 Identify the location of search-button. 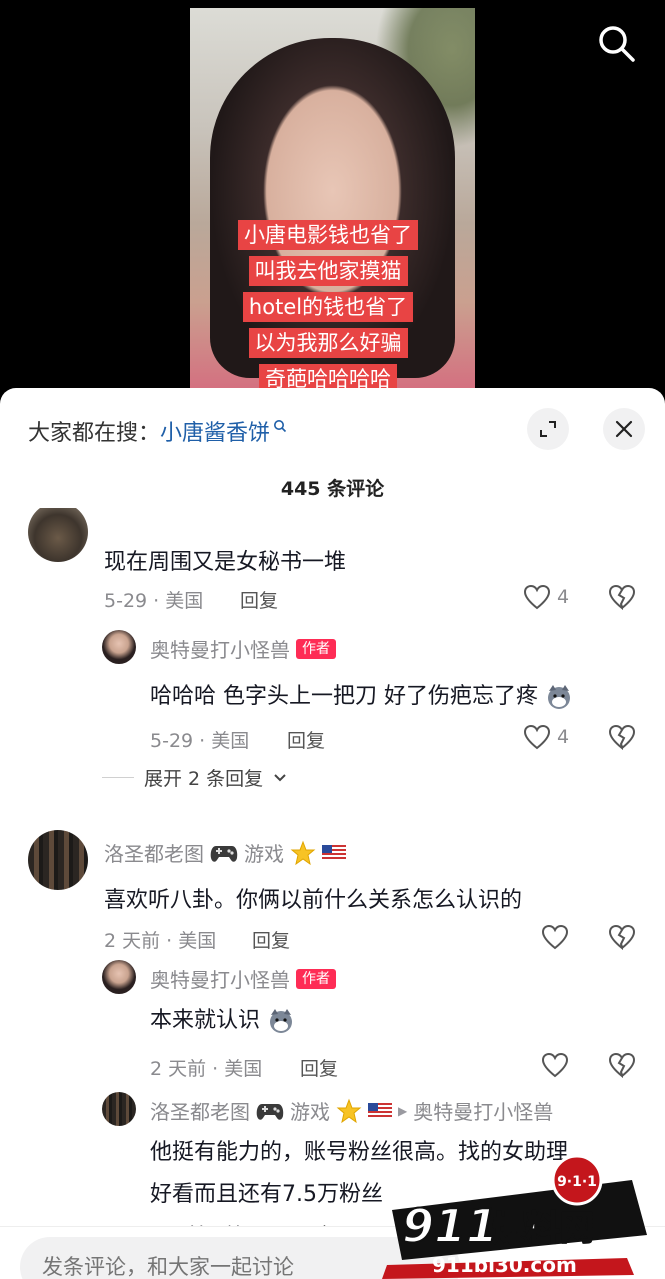
(617, 44).